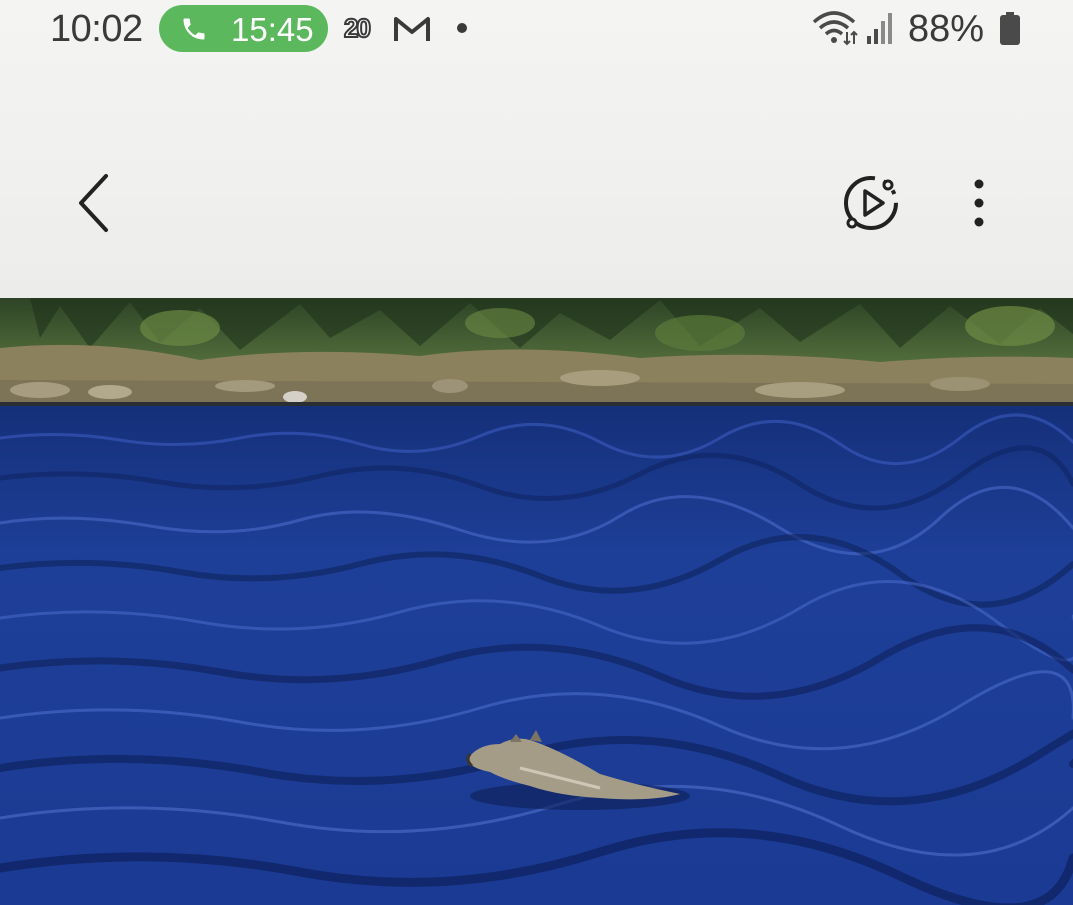 The width and height of the screenshot is (1073, 905). I want to click on ongoing-call-chip: 15:45, so click(243, 28).